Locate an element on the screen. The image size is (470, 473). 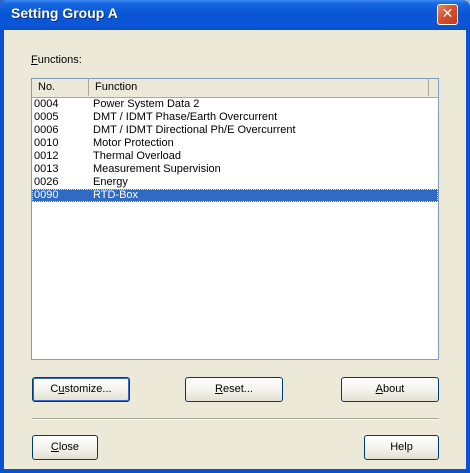
column-header-no: No. is located at coordinates (60, 87).